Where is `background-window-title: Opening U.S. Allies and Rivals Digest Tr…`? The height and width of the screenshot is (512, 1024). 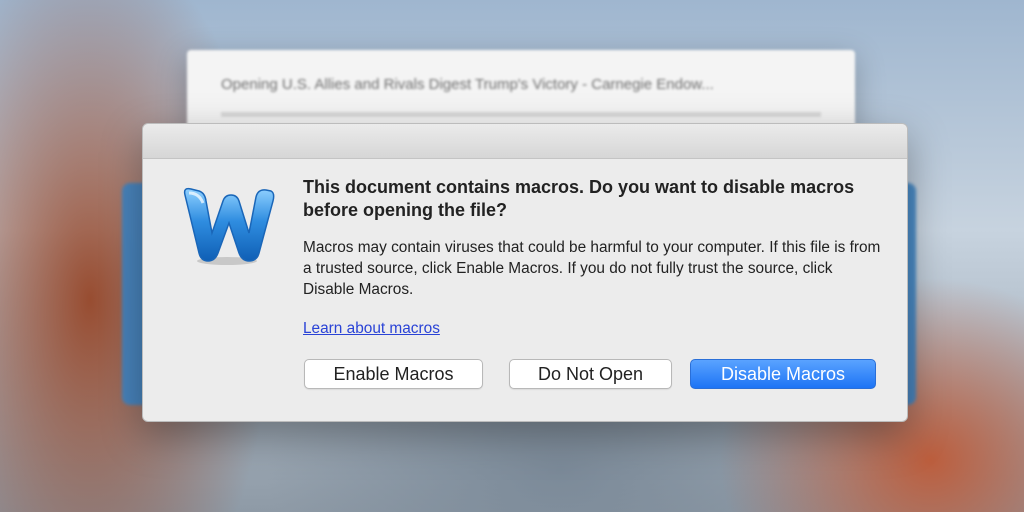 background-window-title: Opening U.S. Allies and Rivals Digest Tr… is located at coordinates (467, 84).